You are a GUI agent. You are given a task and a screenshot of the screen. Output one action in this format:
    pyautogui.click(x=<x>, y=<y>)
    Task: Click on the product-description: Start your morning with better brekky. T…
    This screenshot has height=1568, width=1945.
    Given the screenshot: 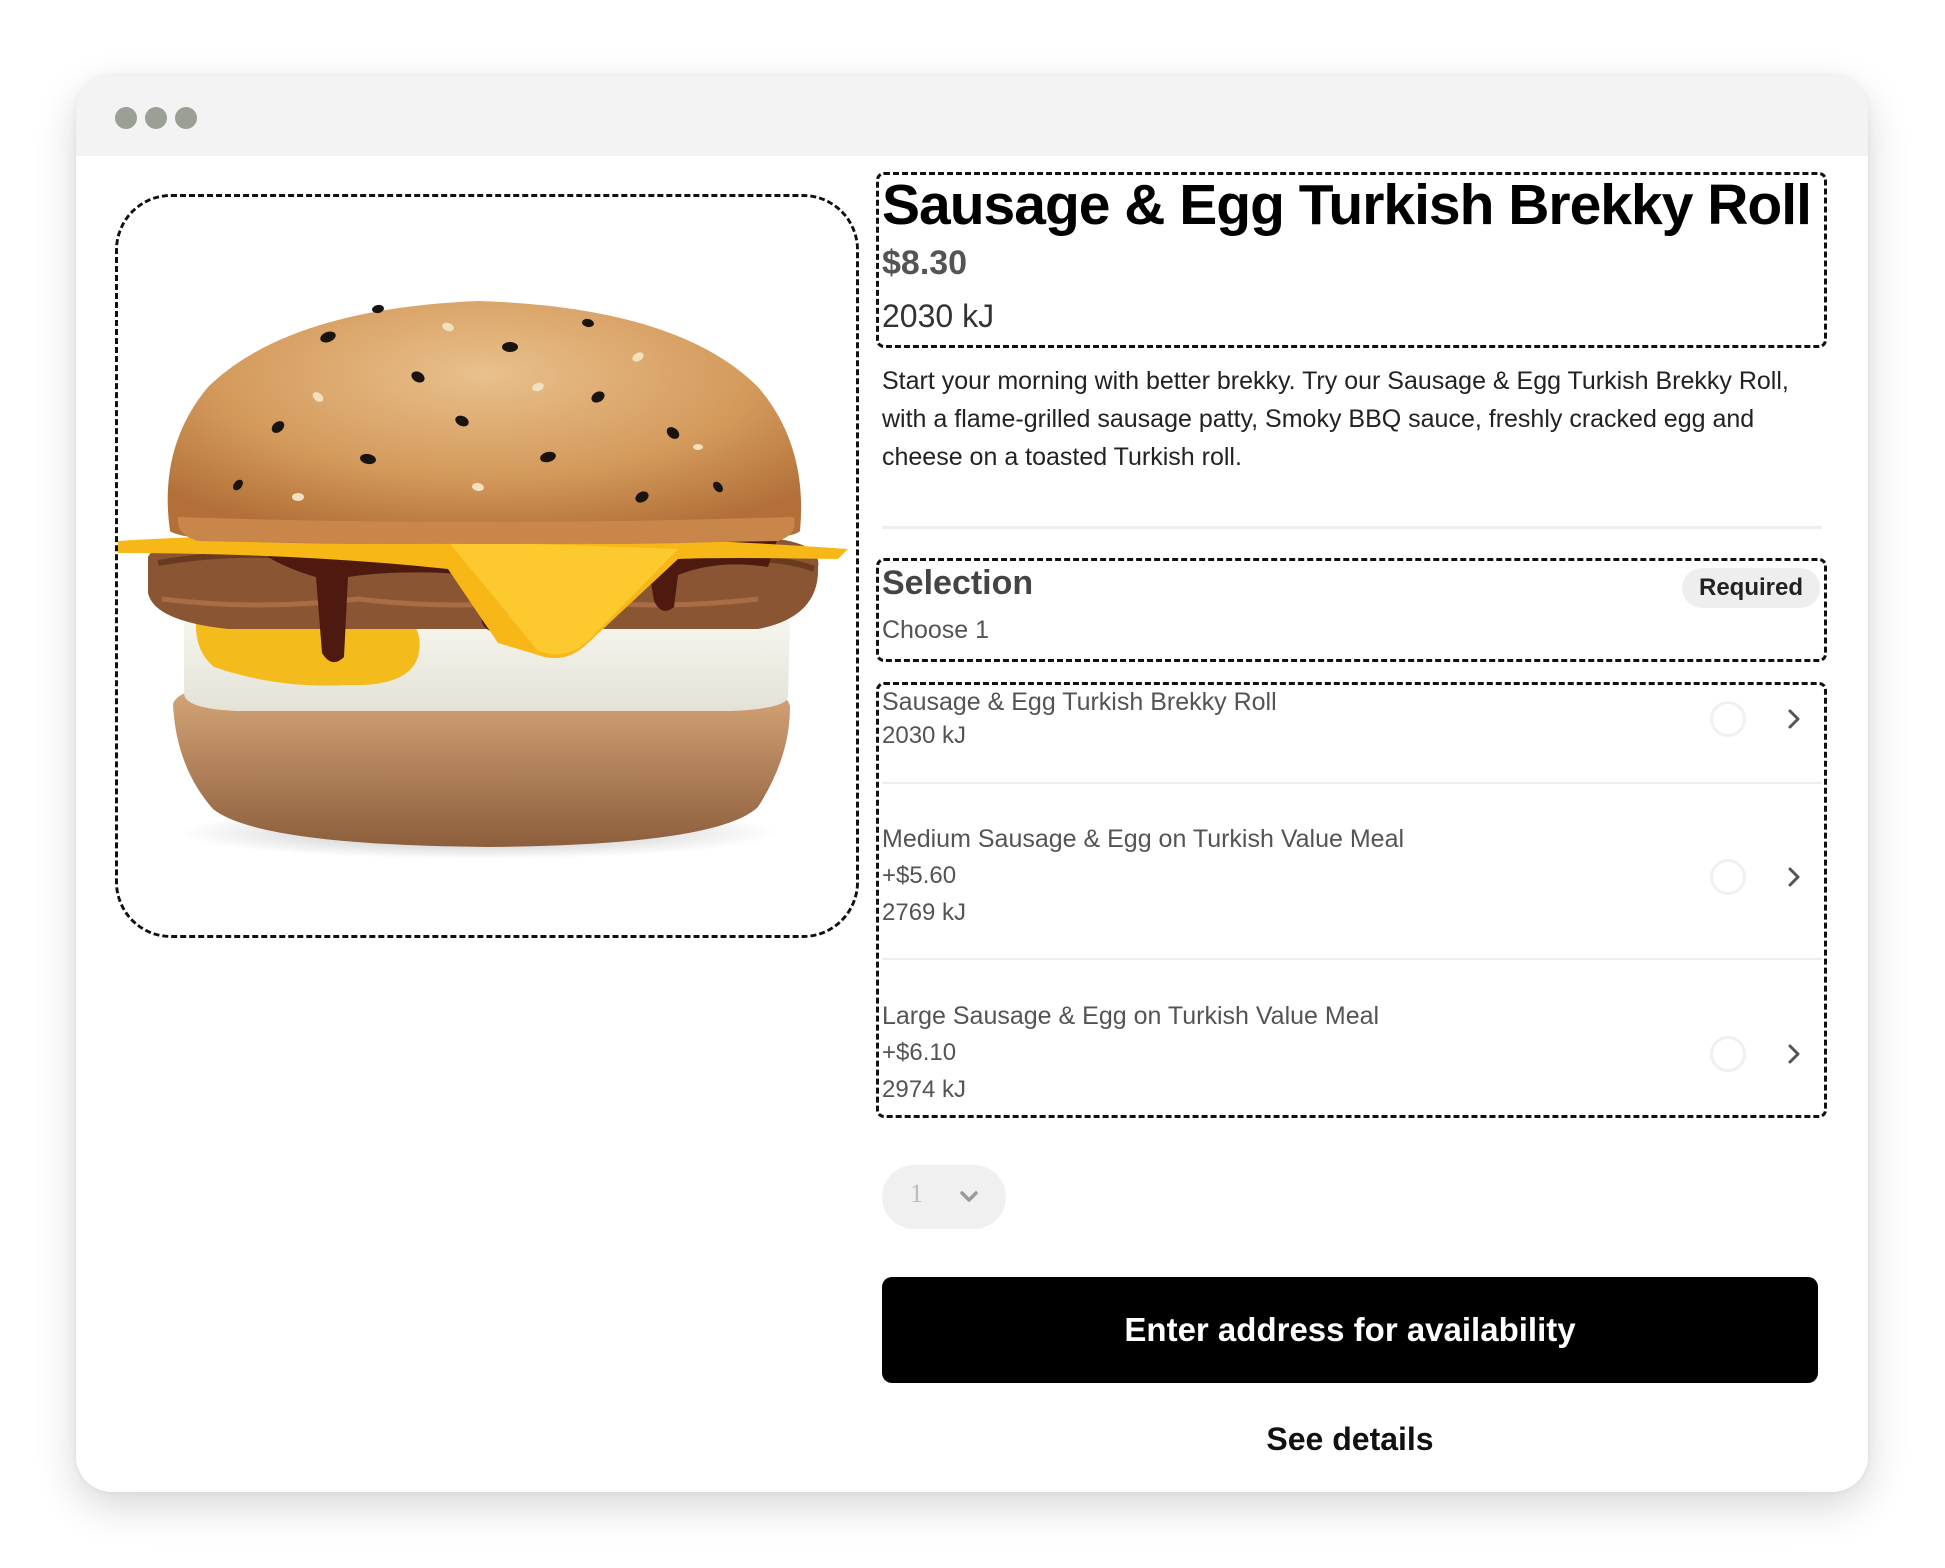 What is the action you would take?
    pyautogui.click(x=1335, y=419)
    